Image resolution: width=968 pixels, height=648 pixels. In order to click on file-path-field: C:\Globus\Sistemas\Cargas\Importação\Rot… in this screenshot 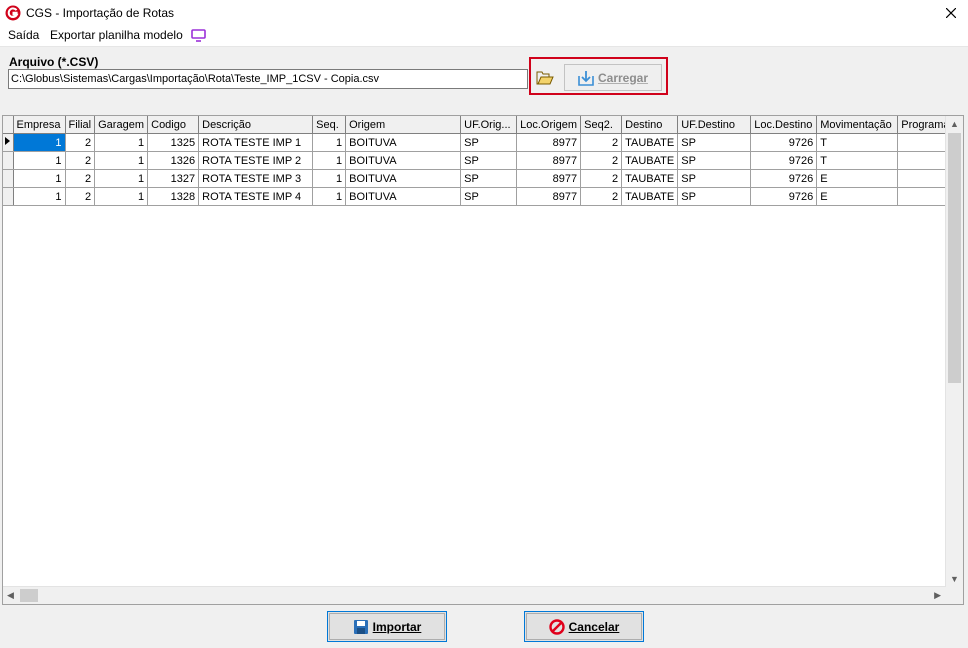, I will do `click(268, 79)`.